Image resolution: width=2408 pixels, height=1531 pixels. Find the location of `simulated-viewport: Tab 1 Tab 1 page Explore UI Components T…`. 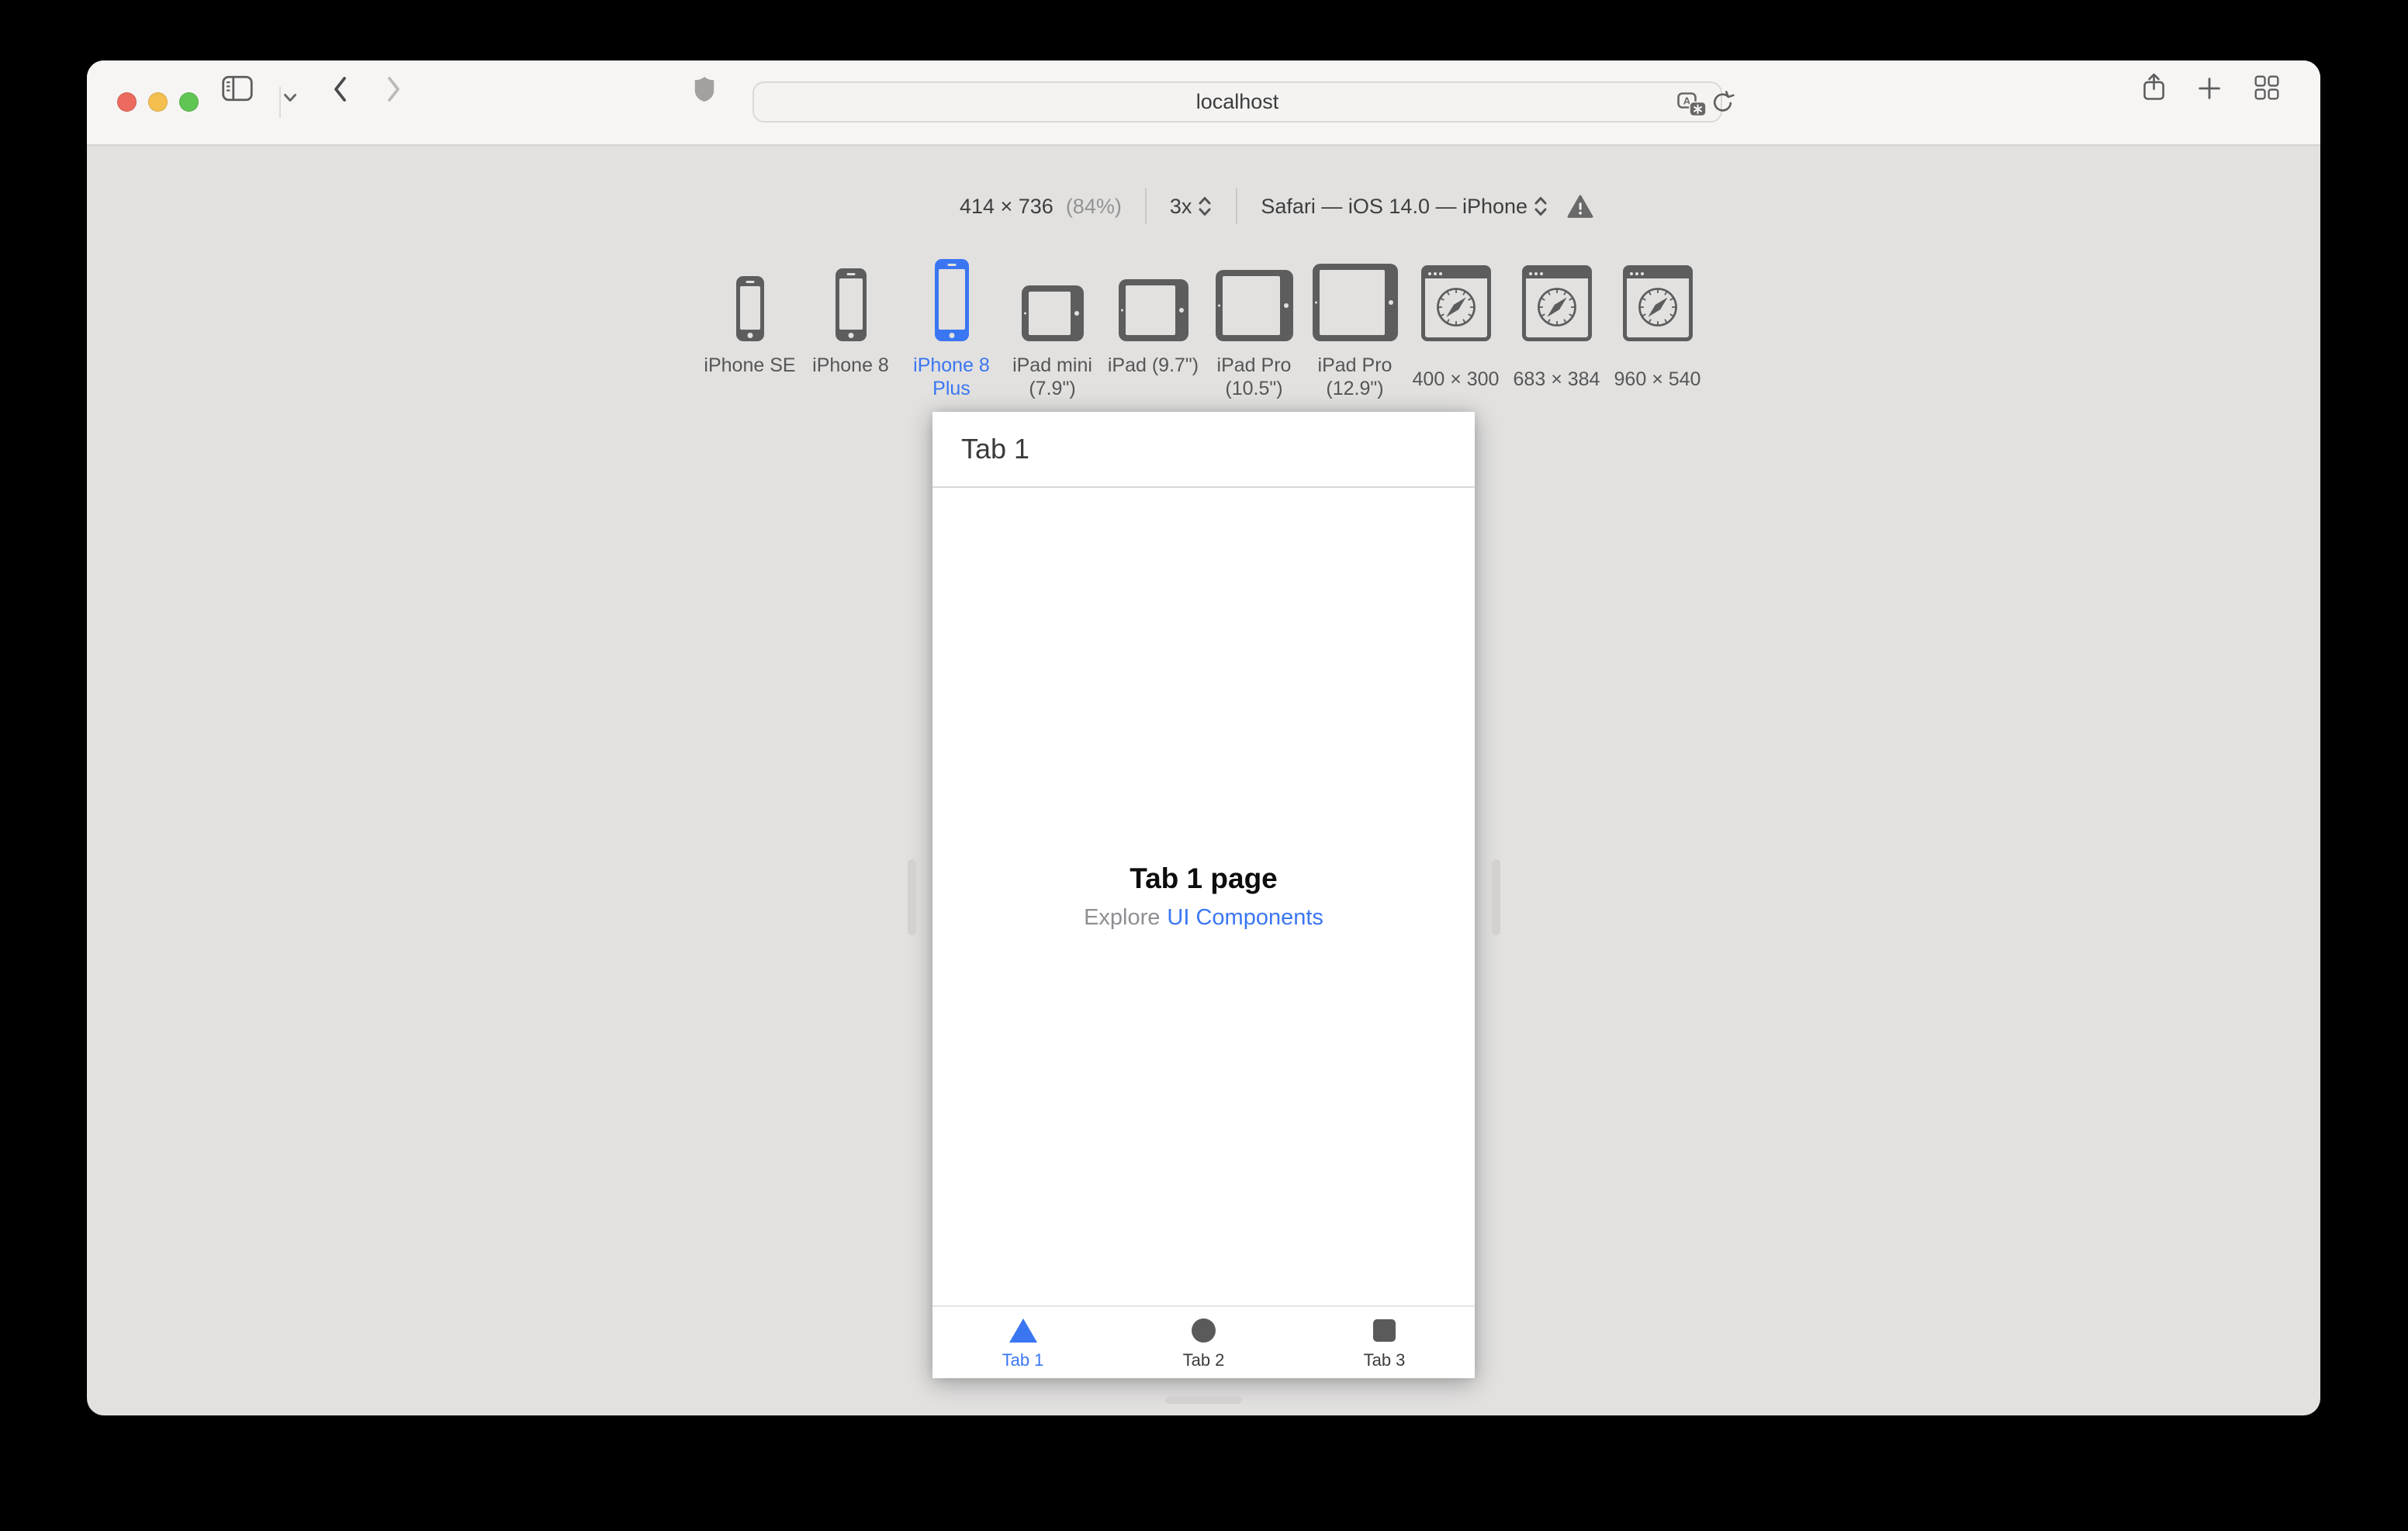

simulated-viewport: Tab 1 Tab 1 page Explore UI Components T… is located at coordinates (1203, 895).